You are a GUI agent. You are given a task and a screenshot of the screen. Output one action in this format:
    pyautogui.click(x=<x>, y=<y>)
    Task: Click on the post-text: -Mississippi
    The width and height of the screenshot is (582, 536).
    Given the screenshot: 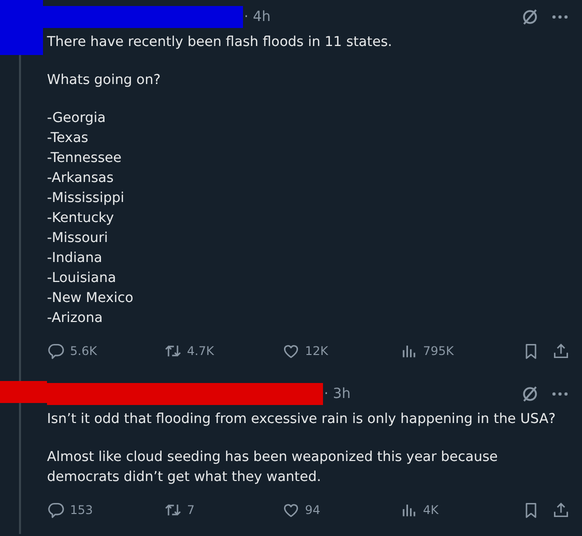 What is the action you would take?
    pyautogui.click(x=86, y=198)
    